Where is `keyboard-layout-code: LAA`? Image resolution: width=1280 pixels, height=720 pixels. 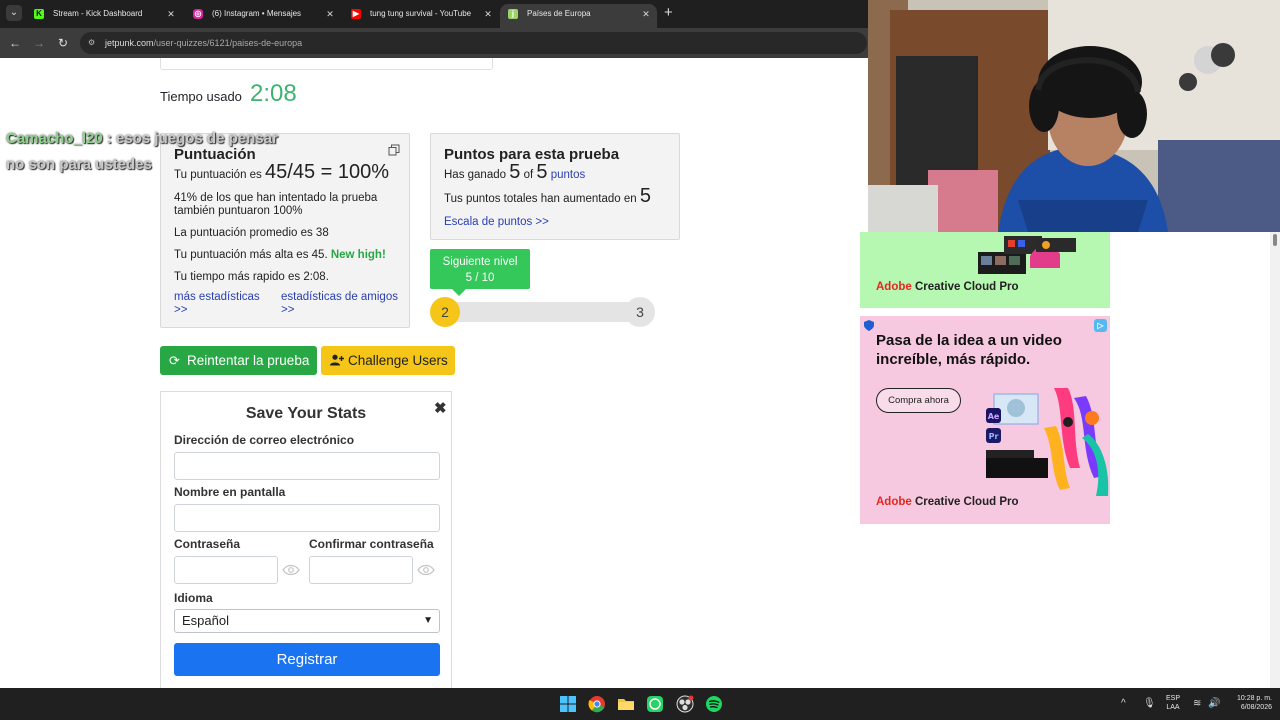 keyboard-layout-code: LAA is located at coordinates (1173, 707).